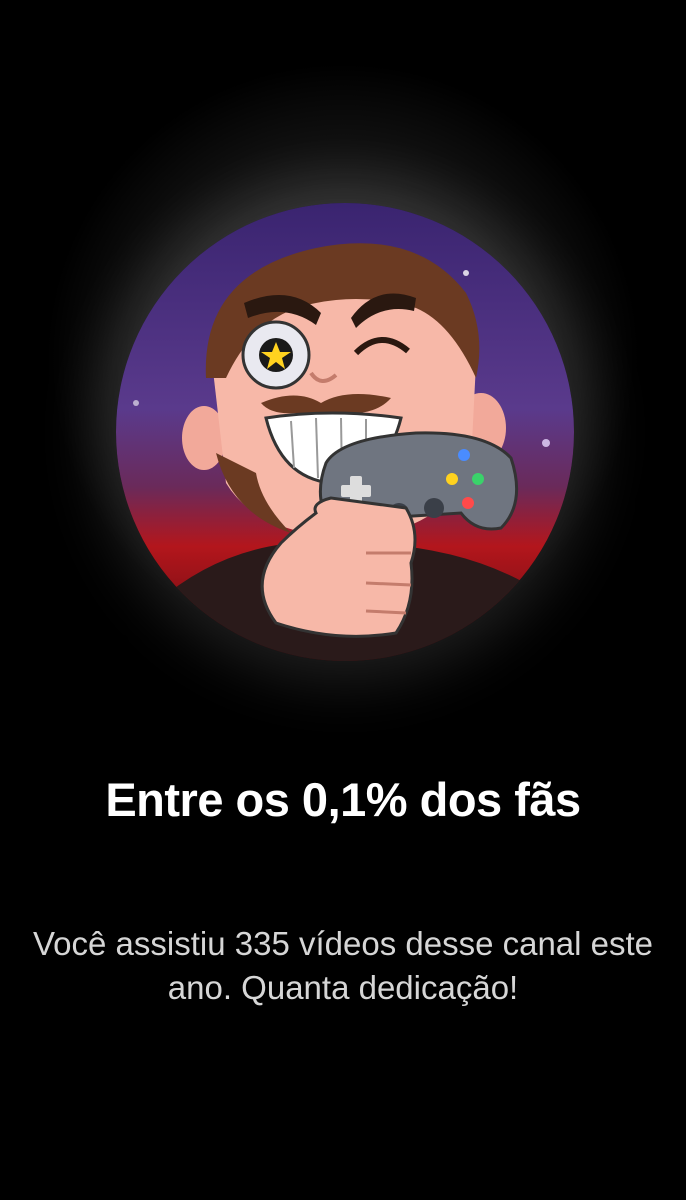  I want to click on fan-rank-title: Entre os 0,1% dos fãs, so click(343, 799).